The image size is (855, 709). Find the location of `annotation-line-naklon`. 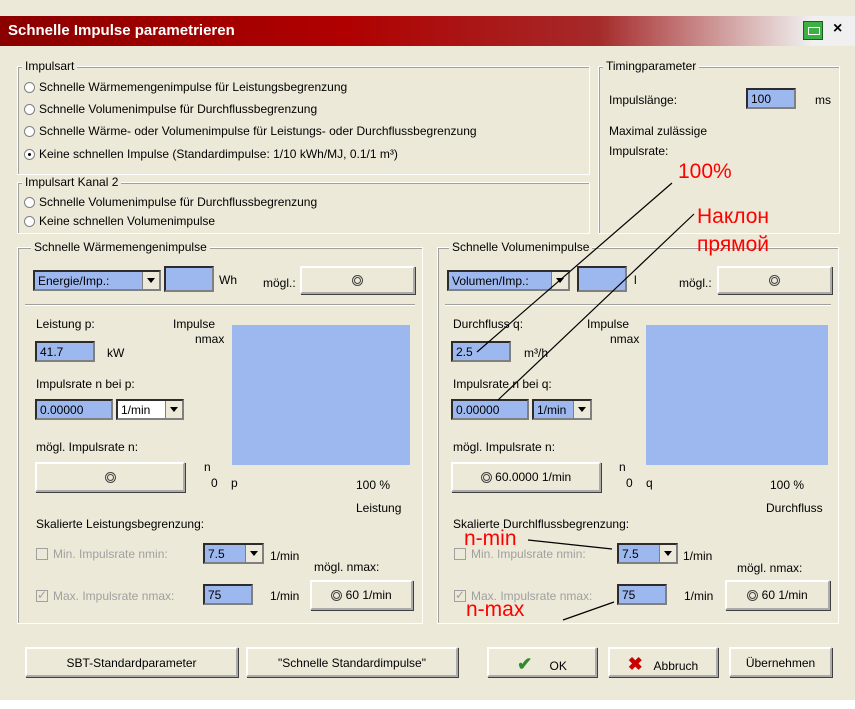

annotation-line-naklon is located at coordinates (596, 307).